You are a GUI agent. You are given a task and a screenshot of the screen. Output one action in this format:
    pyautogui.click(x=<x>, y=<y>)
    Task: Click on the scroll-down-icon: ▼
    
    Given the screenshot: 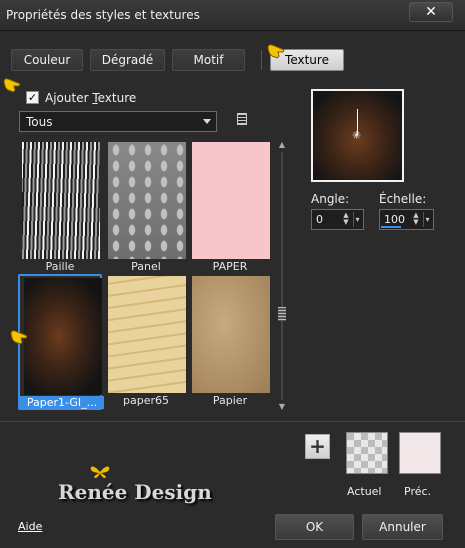 What is the action you would take?
    pyautogui.click(x=282, y=407)
    